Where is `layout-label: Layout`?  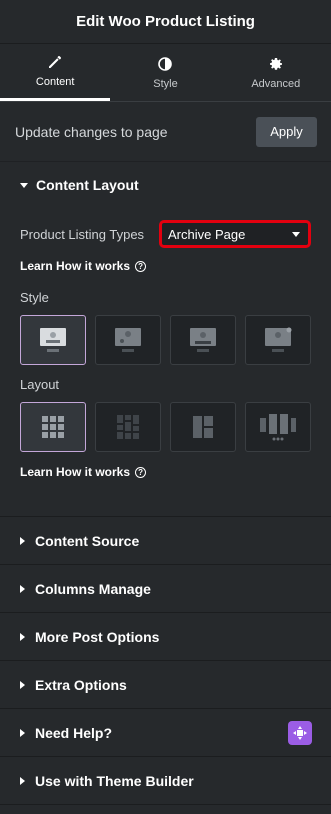 layout-label: Layout is located at coordinates (40, 384).